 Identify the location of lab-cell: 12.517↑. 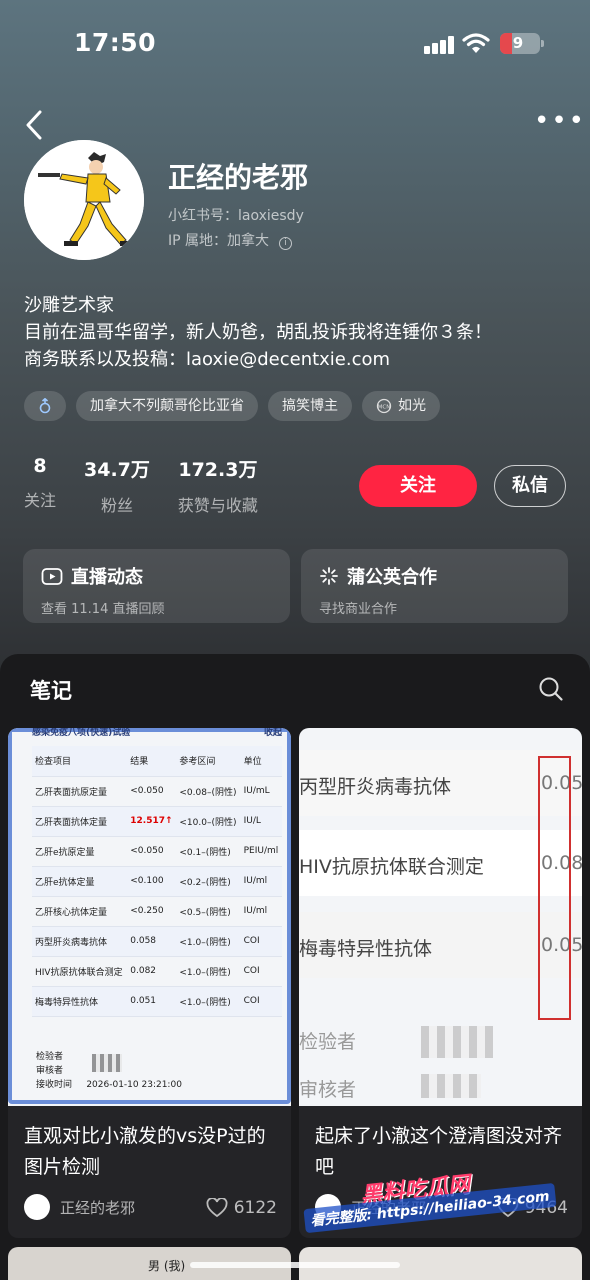
(152, 821).